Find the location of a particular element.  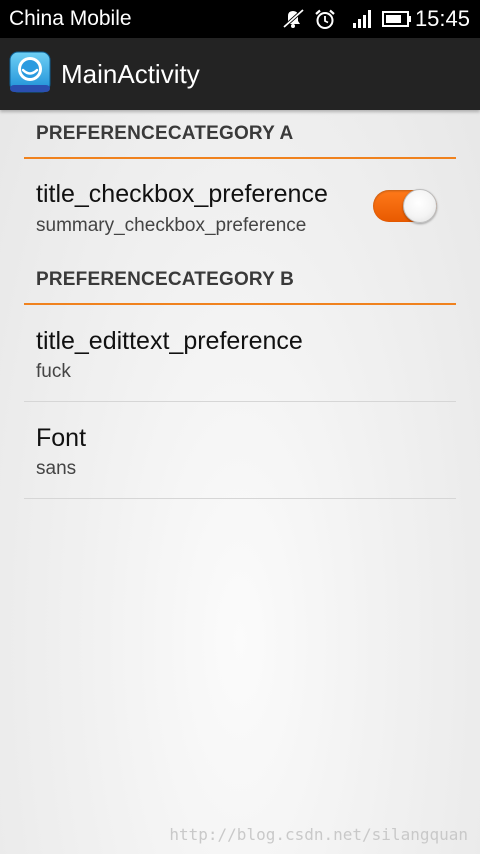

preference-category-b: PREFERENCECATEGORY B is located at coordinates (240, 280).